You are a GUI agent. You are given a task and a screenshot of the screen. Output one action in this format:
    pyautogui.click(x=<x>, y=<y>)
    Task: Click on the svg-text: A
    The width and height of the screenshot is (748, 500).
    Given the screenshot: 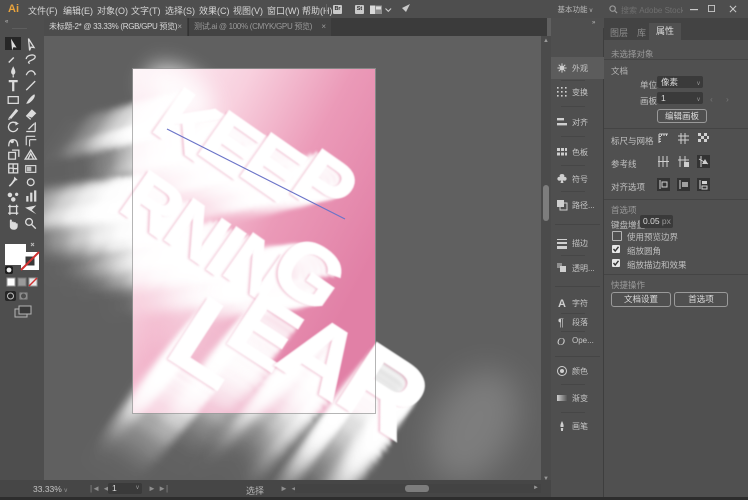 What is the action you would take?
    pyautogui.click(x=562, y=303)
    